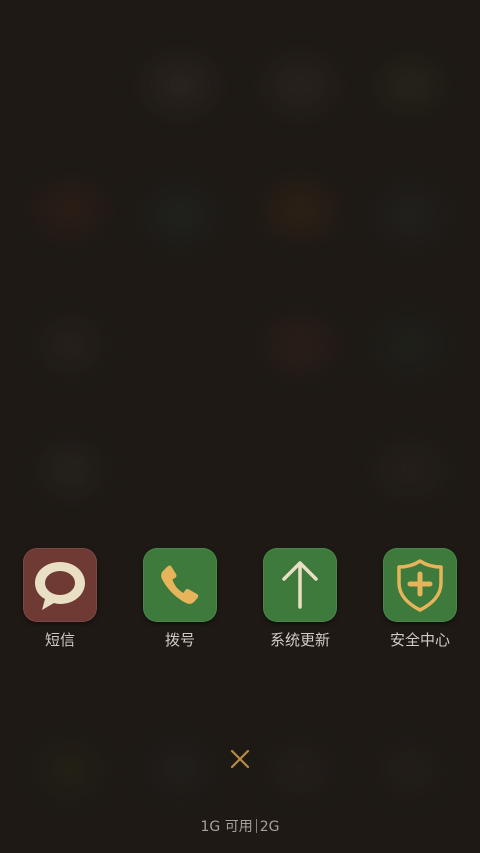 This screenshot has width=480, height=853. I want to click on system-update-app-icon, so click(300, 585).